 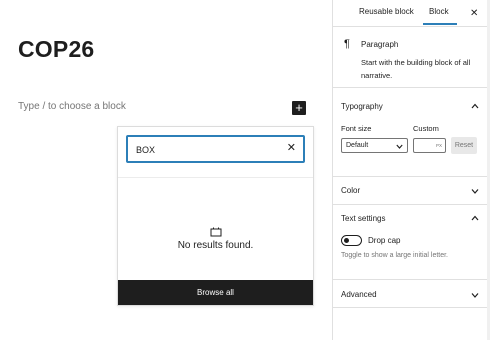 I want to click on drop-cap-help: Toggle to show a large initial letter., so click(x=395, y=255).